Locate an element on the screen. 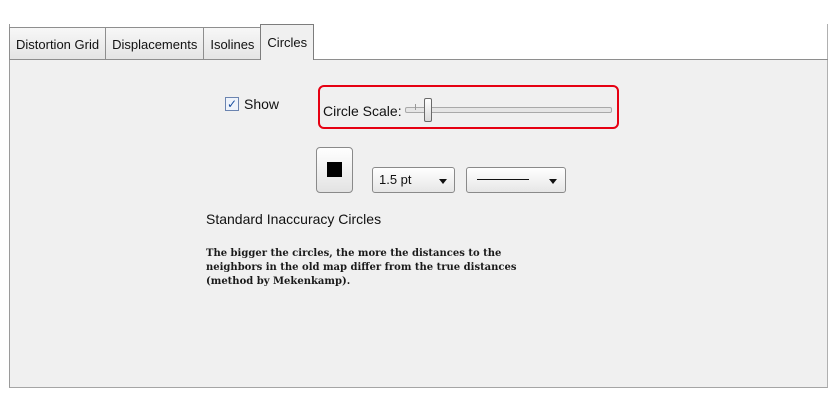 The image size is (832, 393). color-swatch is located at coordinates (334, 169).